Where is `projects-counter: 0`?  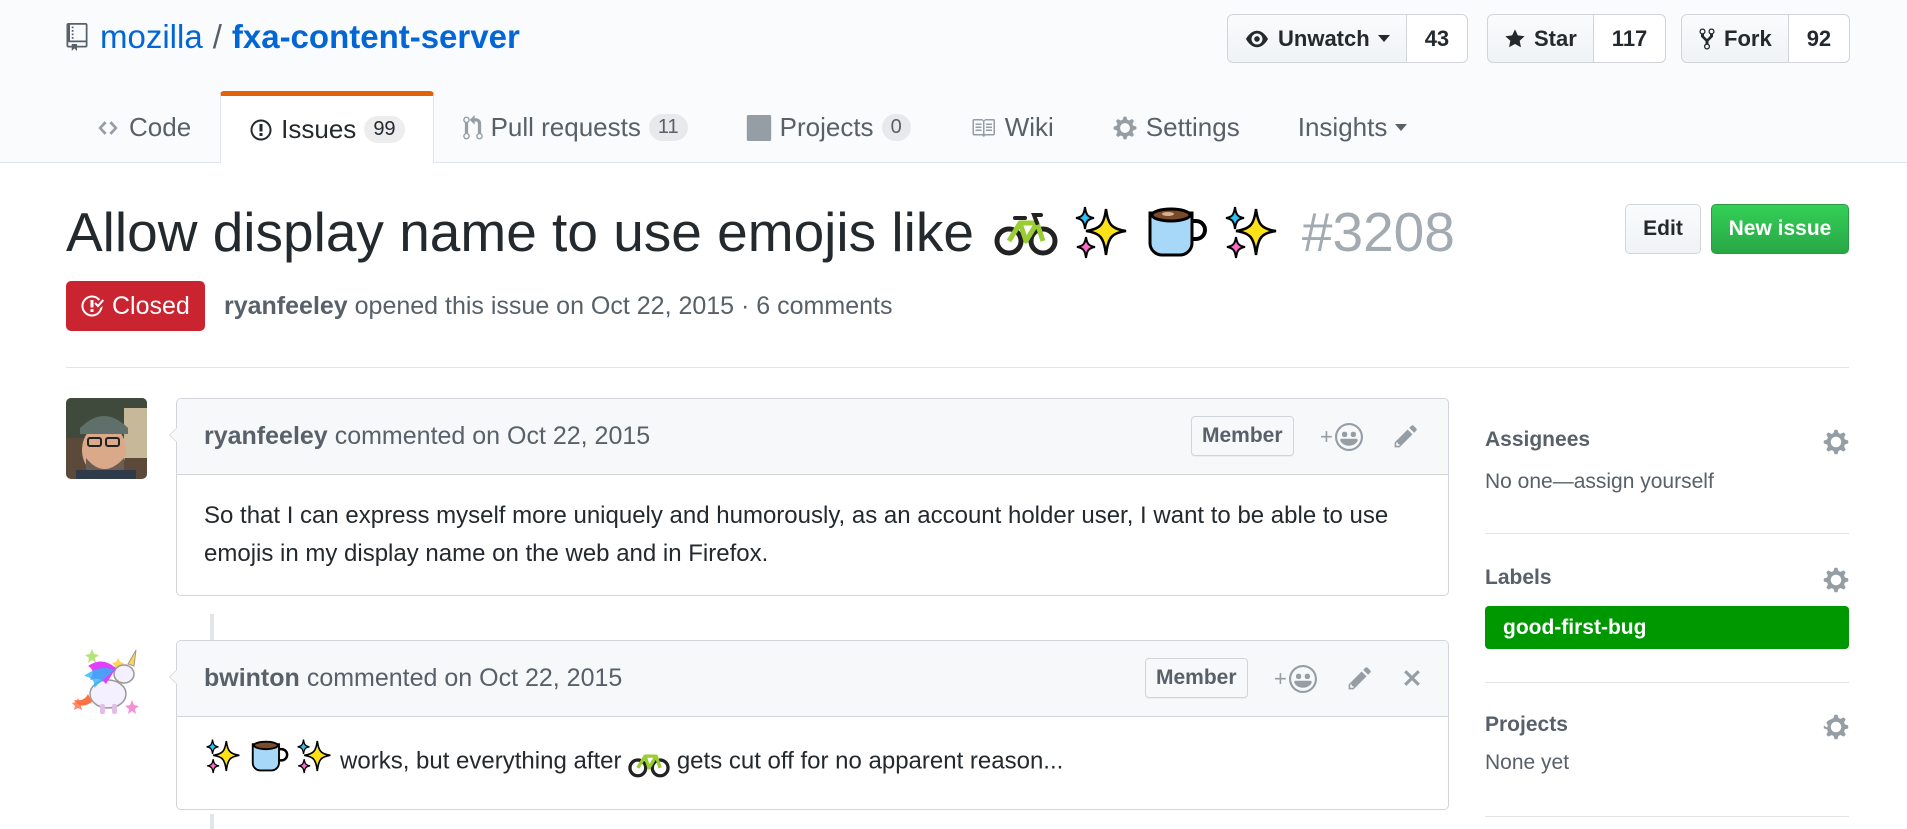
projects-counter: 0 is located at coordinates (896, 127).